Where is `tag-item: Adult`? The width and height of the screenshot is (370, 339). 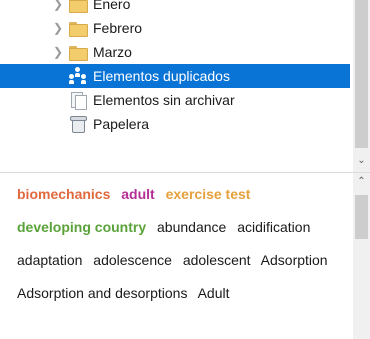 tag-item: Adult is located at coordinates (214, 293).